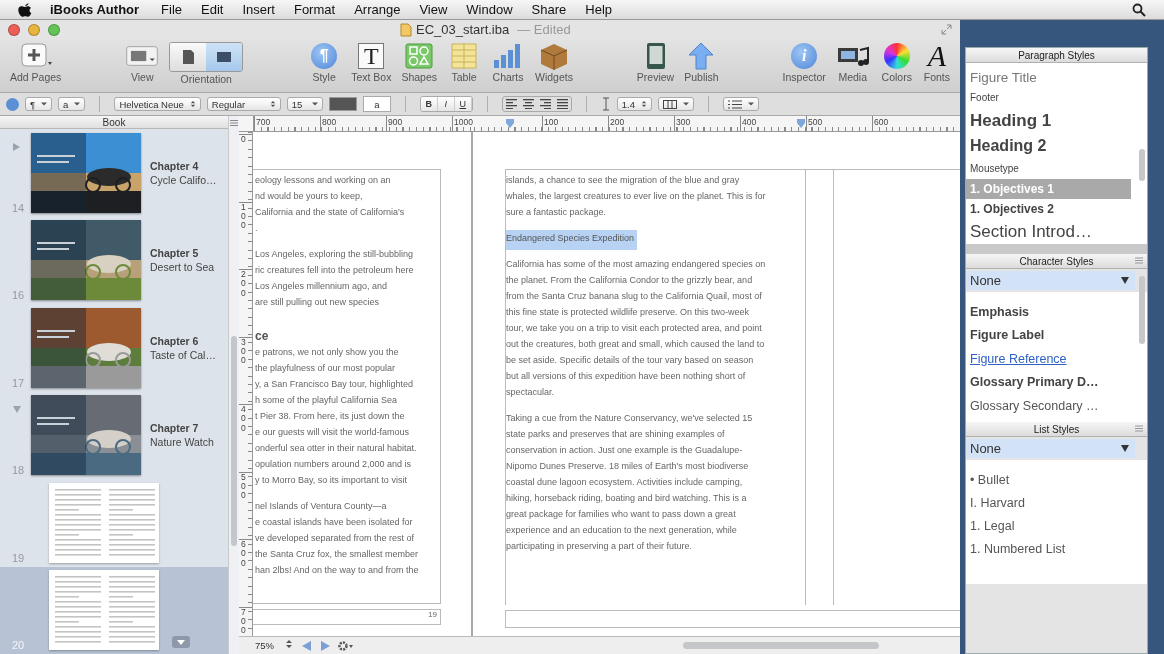 The image size is (1164, 654). What do you see at coordinates (325, 645) in the screenshot?
I see `next-icon` at bounding box center [325, 645].